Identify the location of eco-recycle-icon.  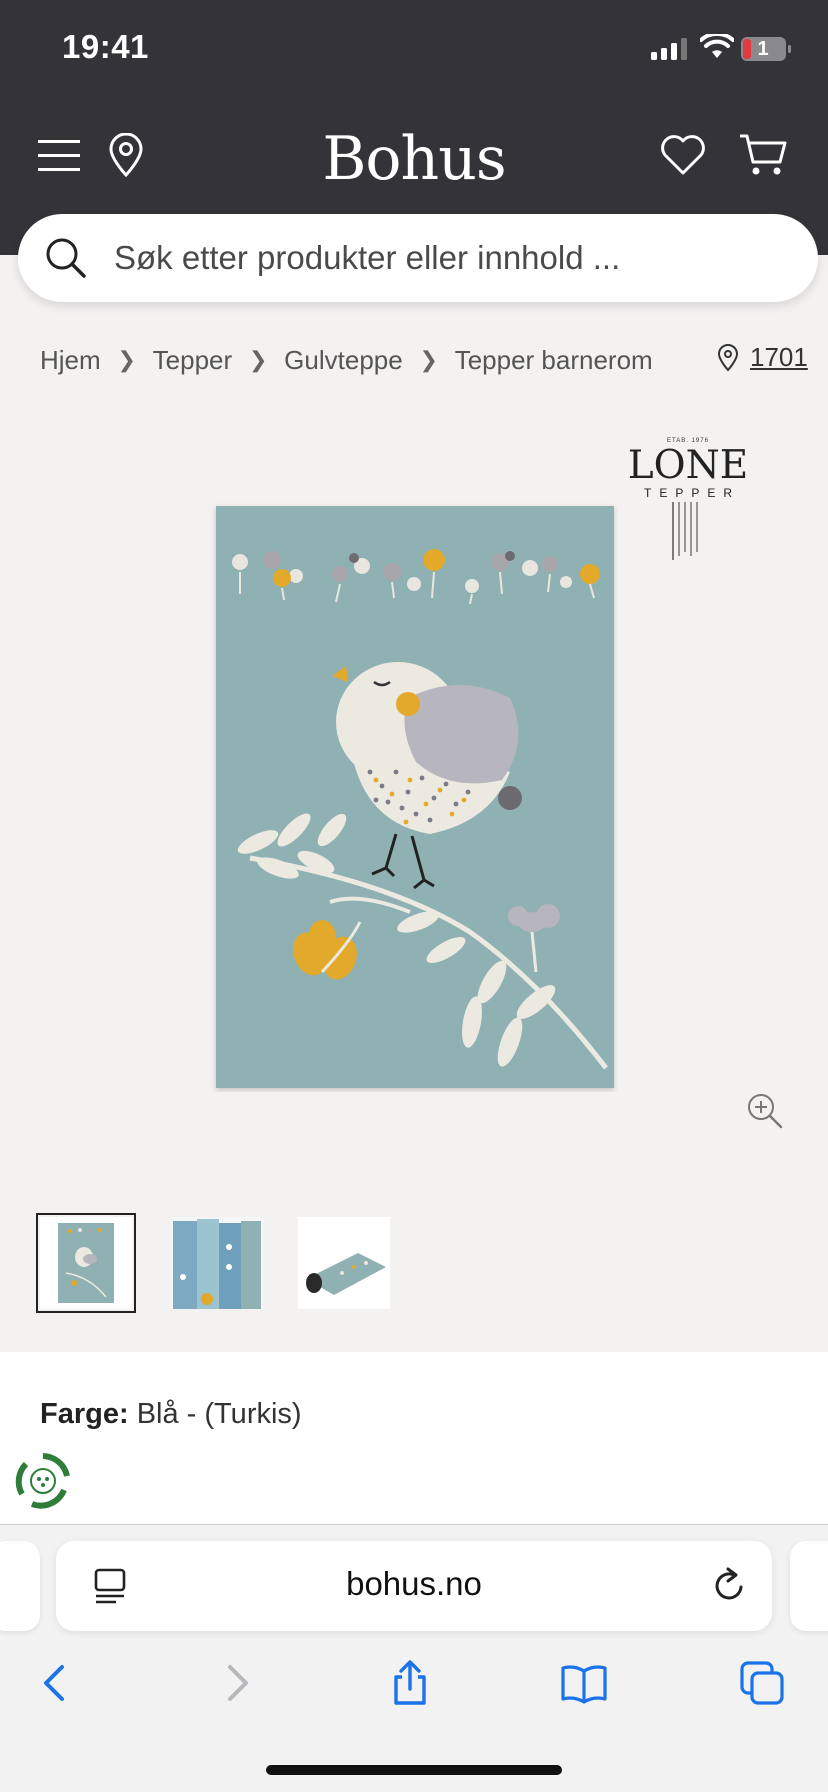
(43, 1481).